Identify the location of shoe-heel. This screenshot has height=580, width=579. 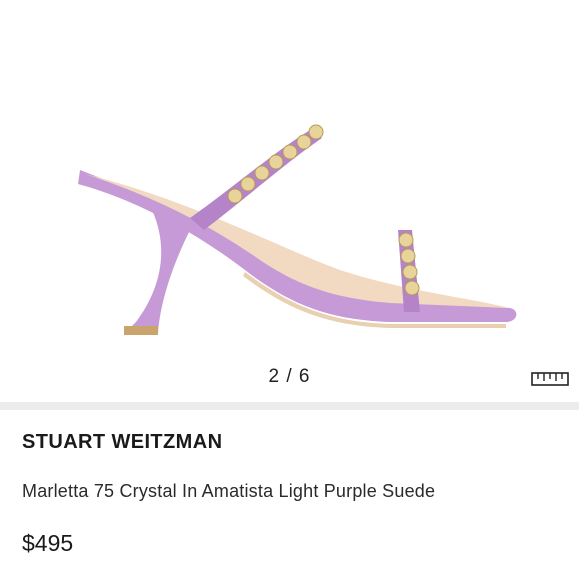
(157, 272).